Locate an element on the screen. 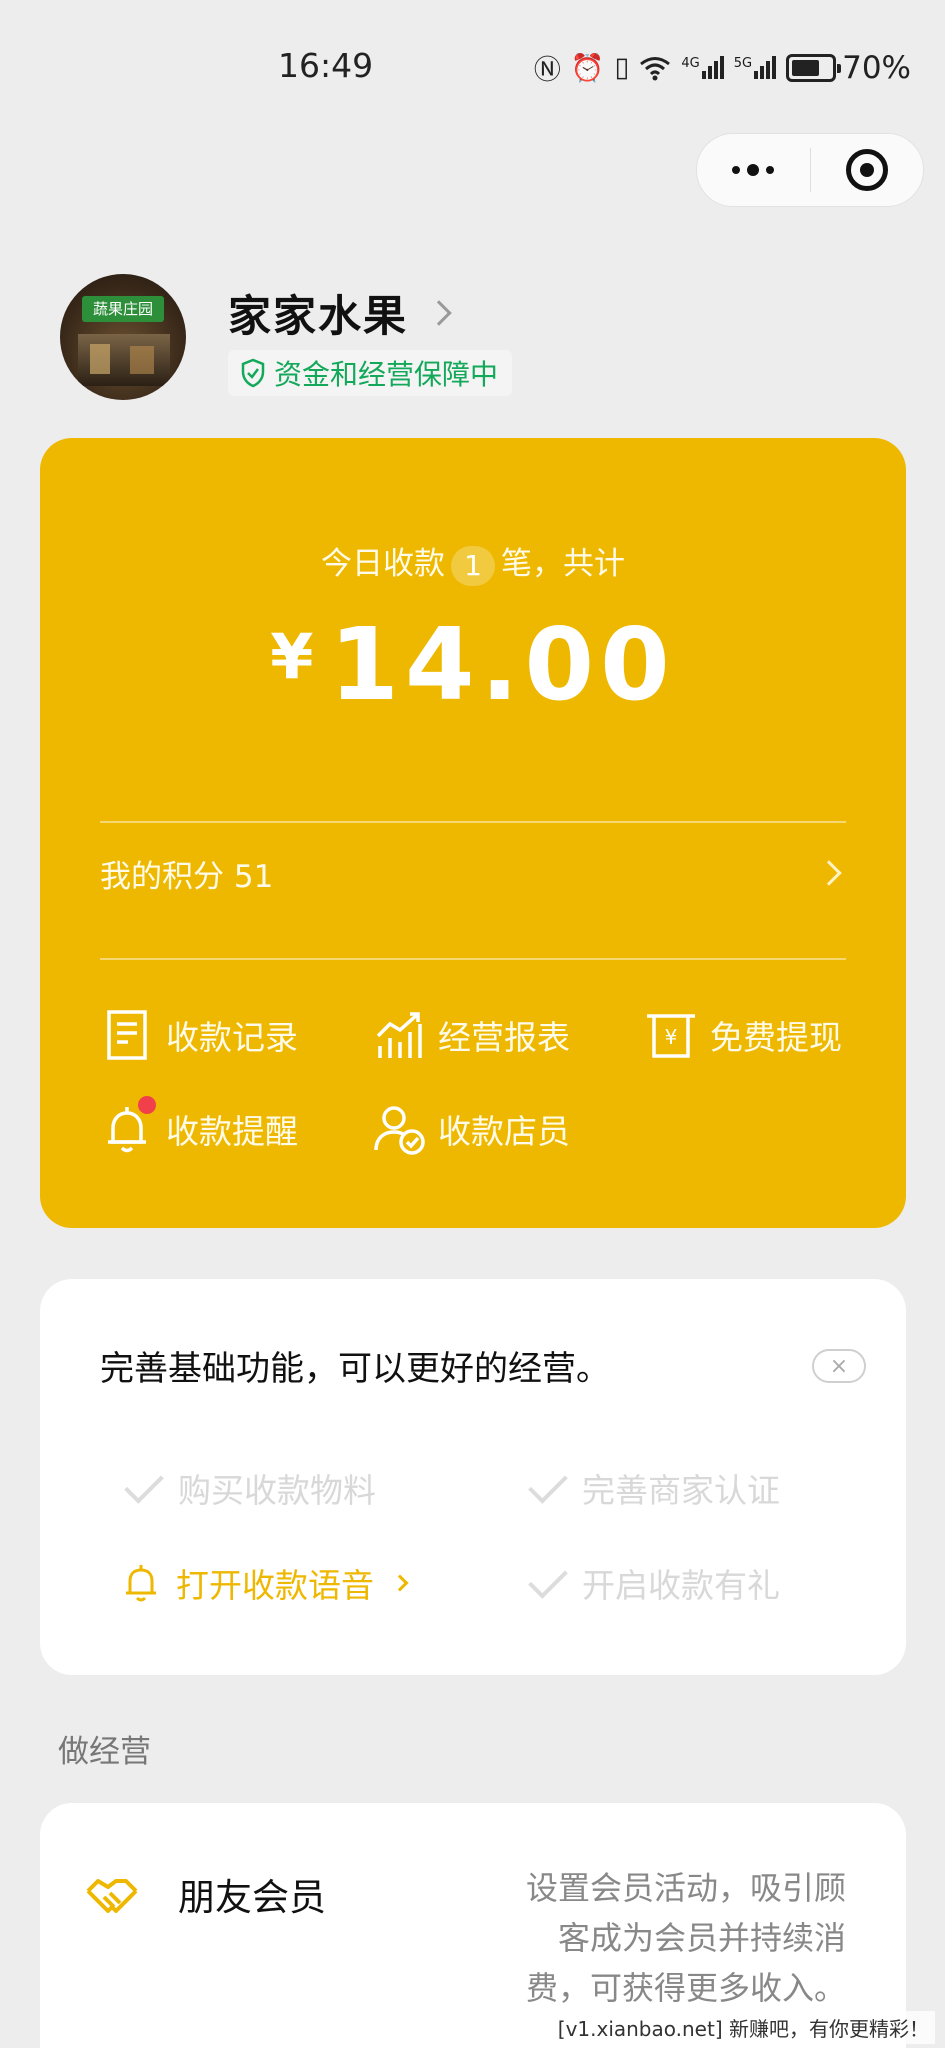 The height and width of the screenshot is (2048, 945). nfc-icon: Ⓝ is located at coordinates (547, 70).